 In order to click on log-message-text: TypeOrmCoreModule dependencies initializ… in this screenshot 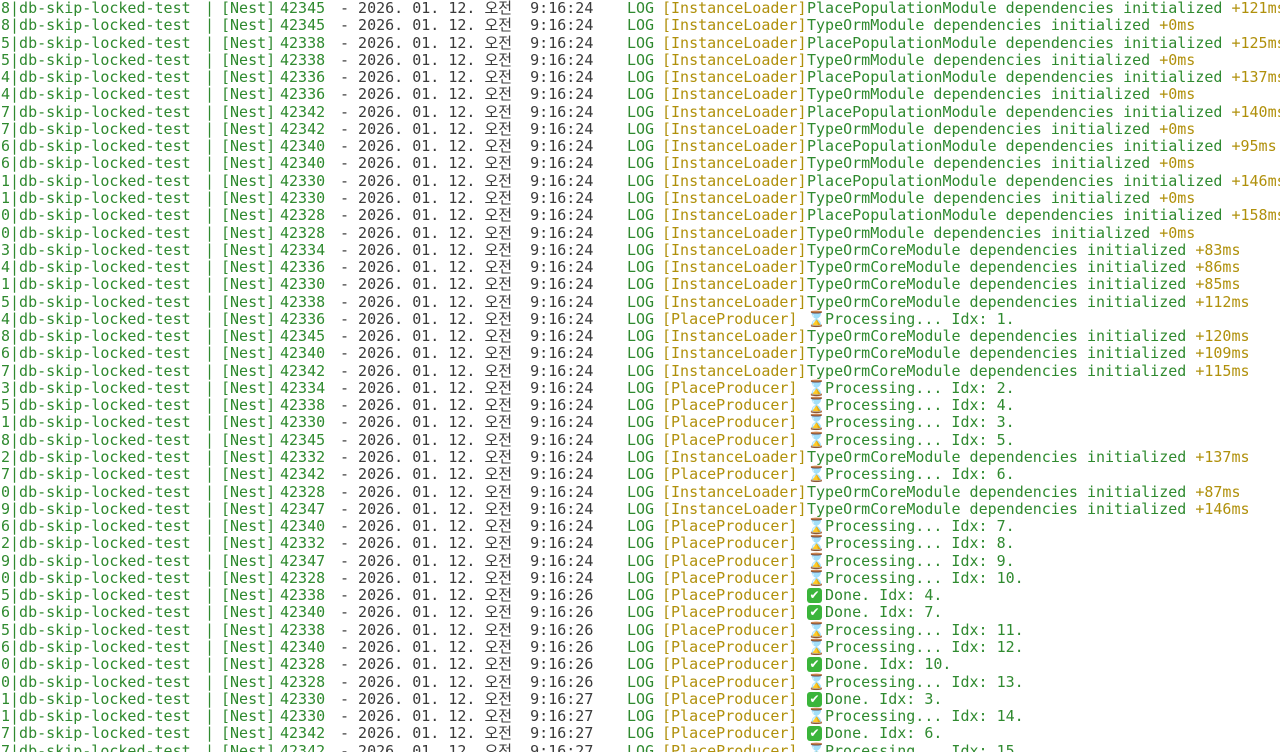, I will do `click(997, 284)`.